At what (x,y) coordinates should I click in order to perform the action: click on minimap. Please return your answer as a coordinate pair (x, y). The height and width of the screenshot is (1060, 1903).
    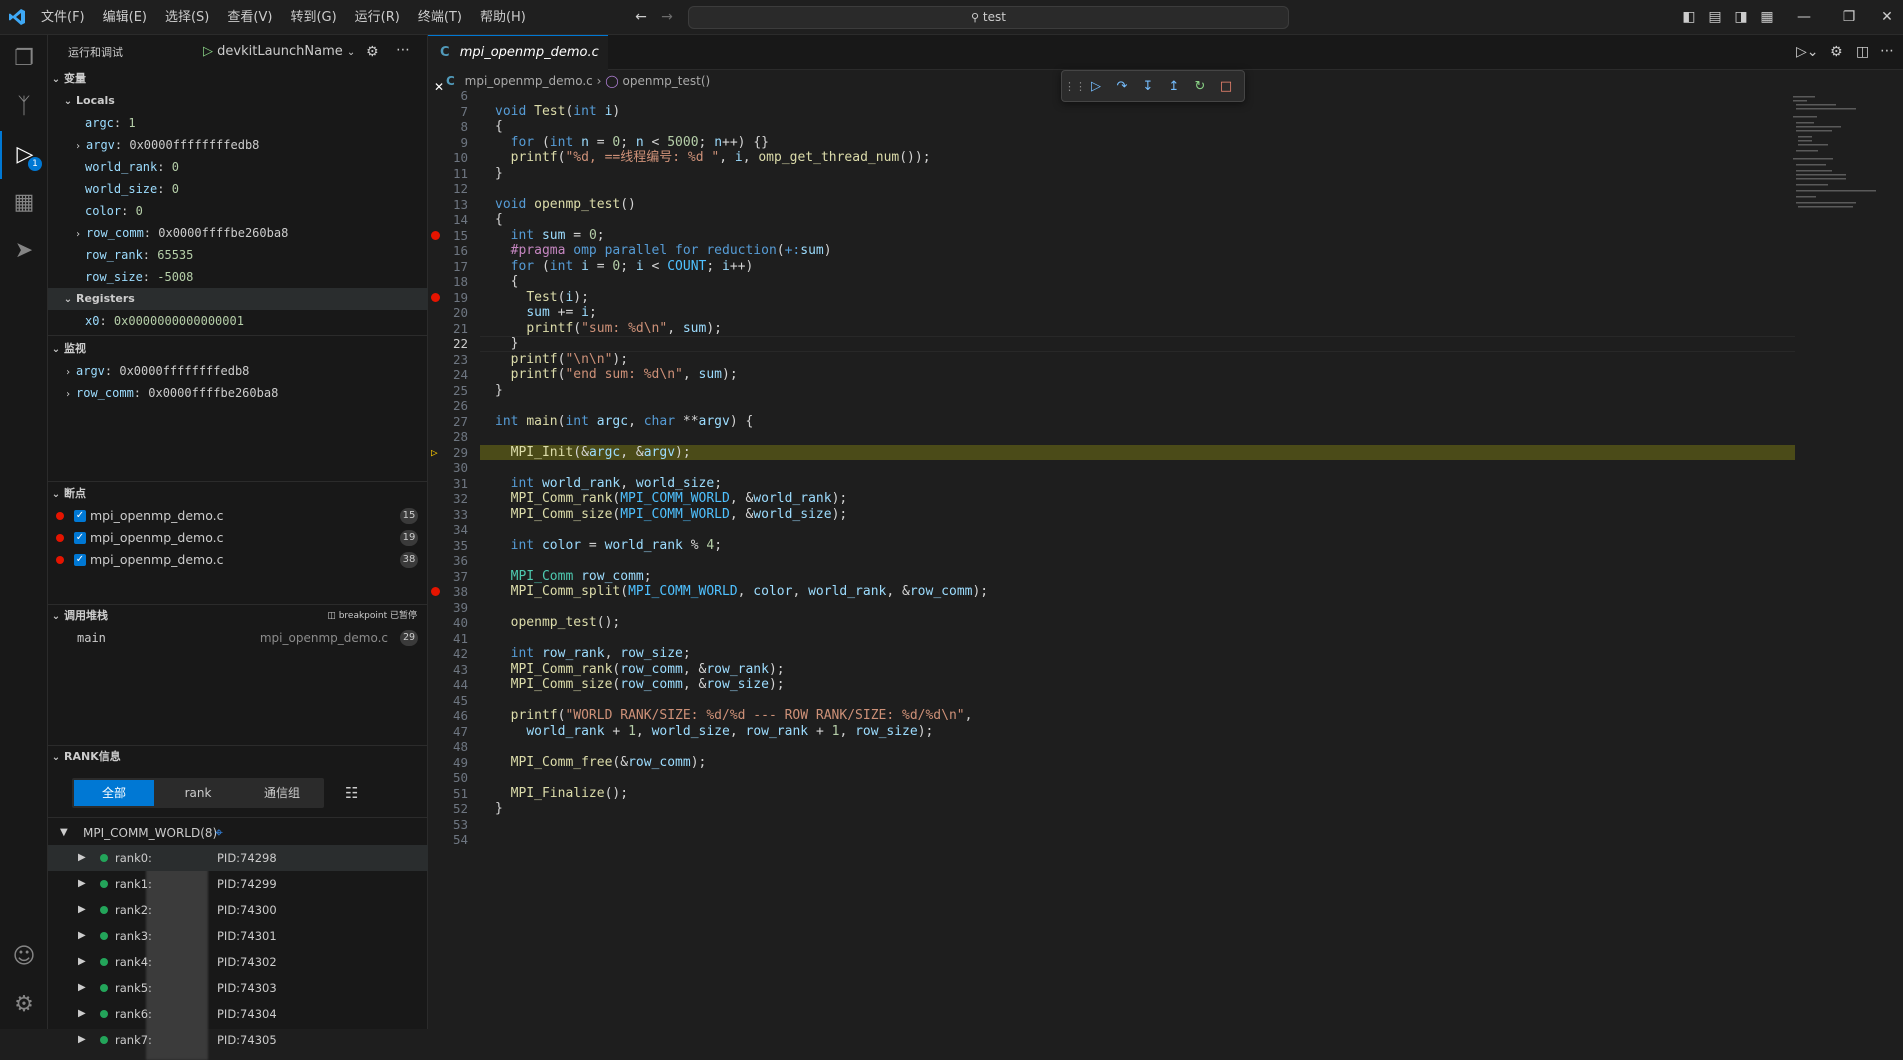
    Looking at the image, I should click on (1843, 152).